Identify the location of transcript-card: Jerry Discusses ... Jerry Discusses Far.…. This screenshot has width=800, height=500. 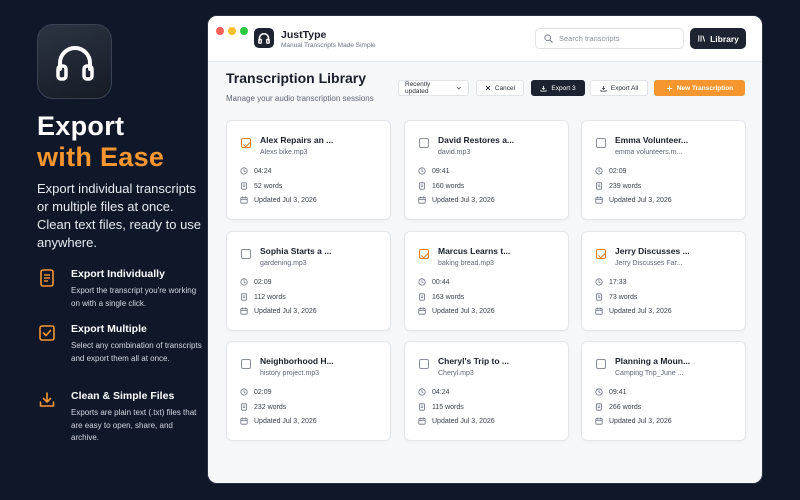
(663, 281).